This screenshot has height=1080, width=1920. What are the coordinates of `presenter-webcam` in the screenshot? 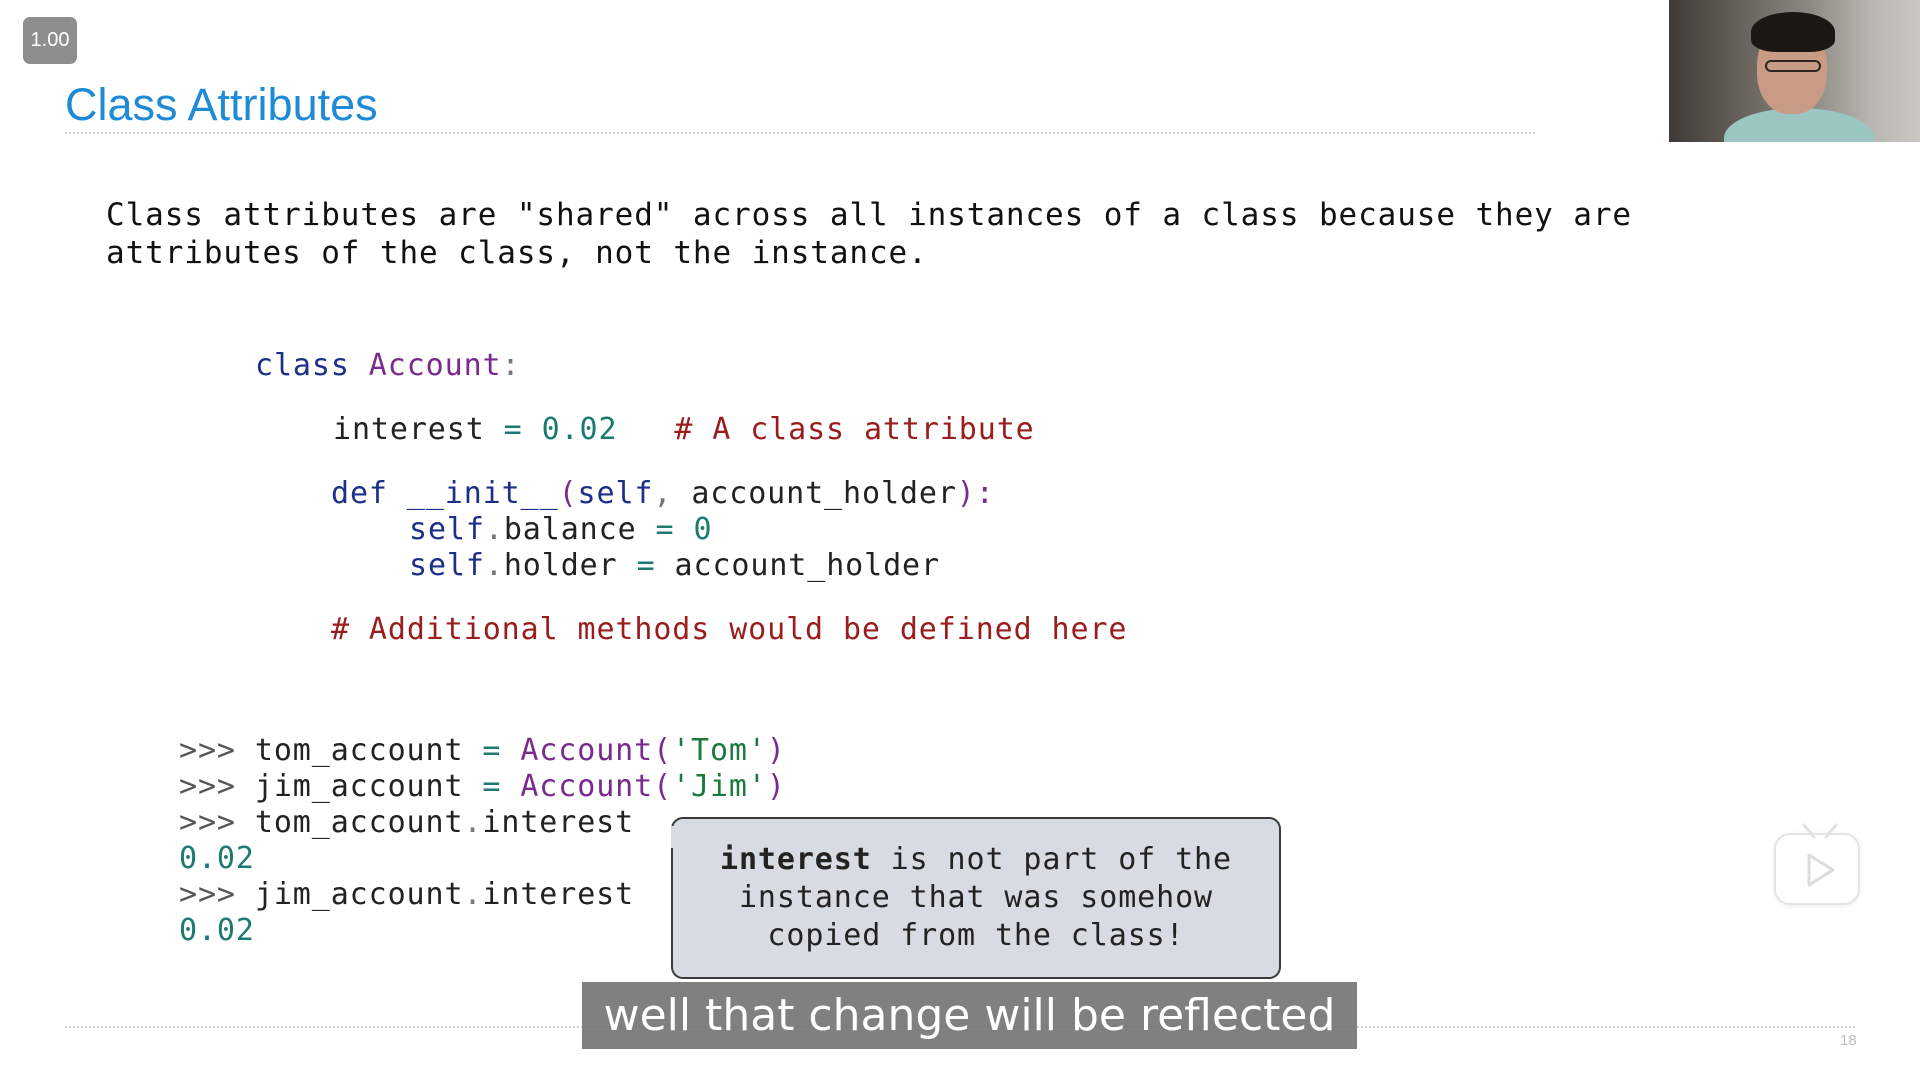 It's located at (1794, 71).